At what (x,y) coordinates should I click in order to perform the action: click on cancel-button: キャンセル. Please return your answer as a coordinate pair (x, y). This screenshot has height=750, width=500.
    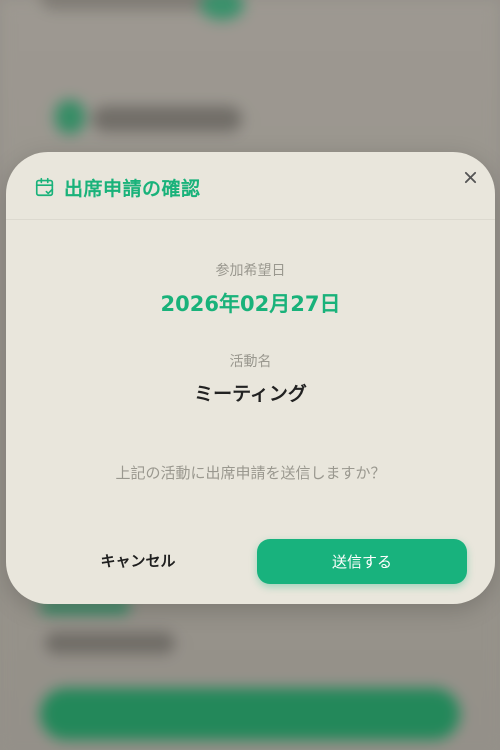
    Looking at the image, I should click on (138, 560).